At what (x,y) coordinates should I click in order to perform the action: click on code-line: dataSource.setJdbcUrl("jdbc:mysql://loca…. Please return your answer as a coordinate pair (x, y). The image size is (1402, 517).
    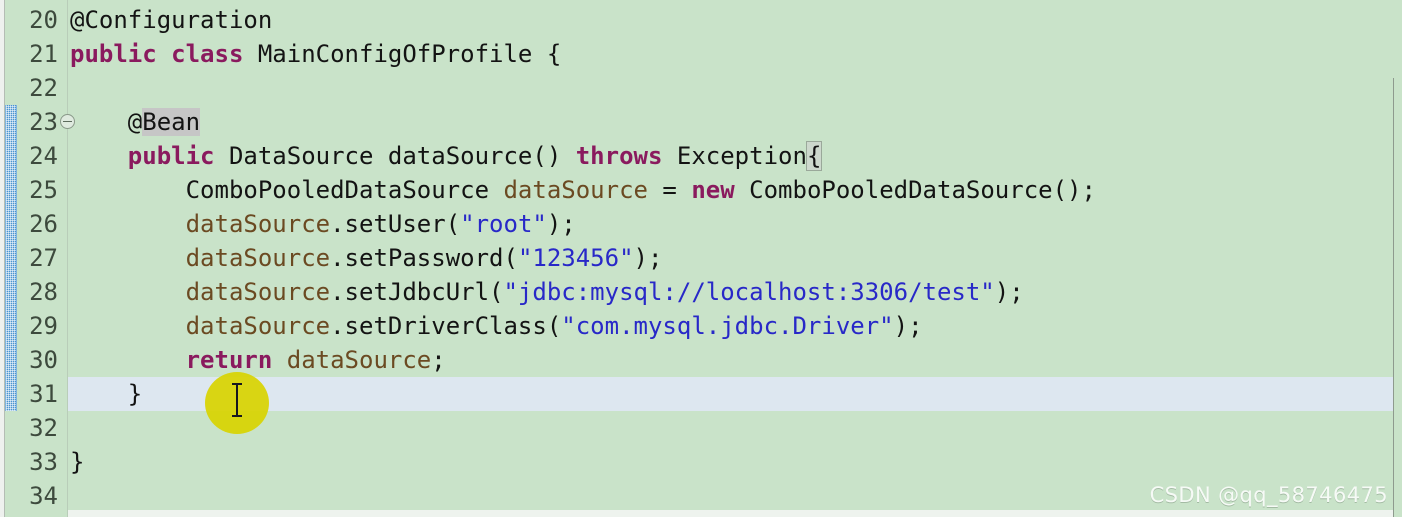
    Looking at the image, I should click on (547, 292).